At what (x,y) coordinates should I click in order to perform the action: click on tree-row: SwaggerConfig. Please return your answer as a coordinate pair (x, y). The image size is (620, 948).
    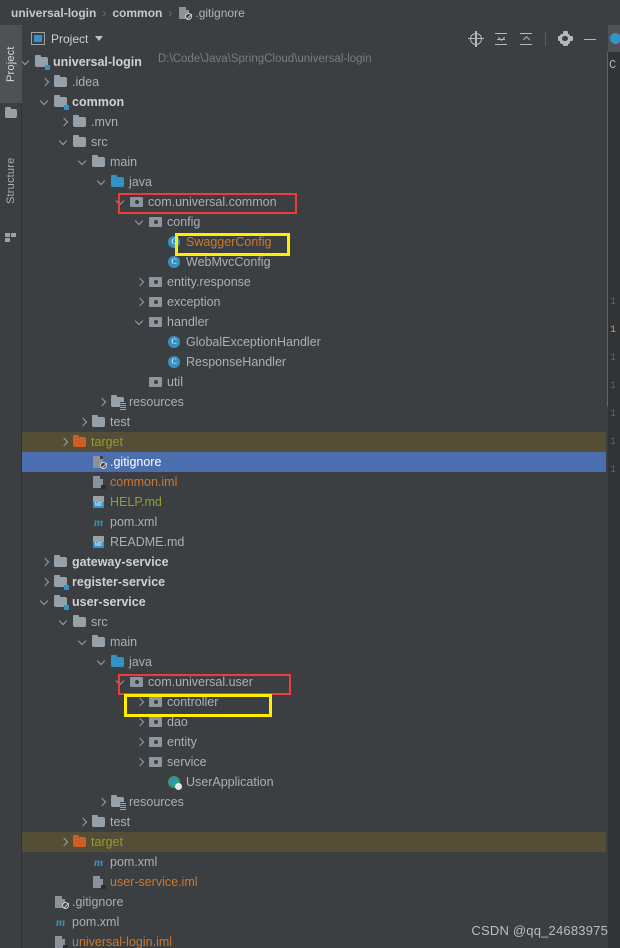
    Looking at the image, I should click on (314, 242).